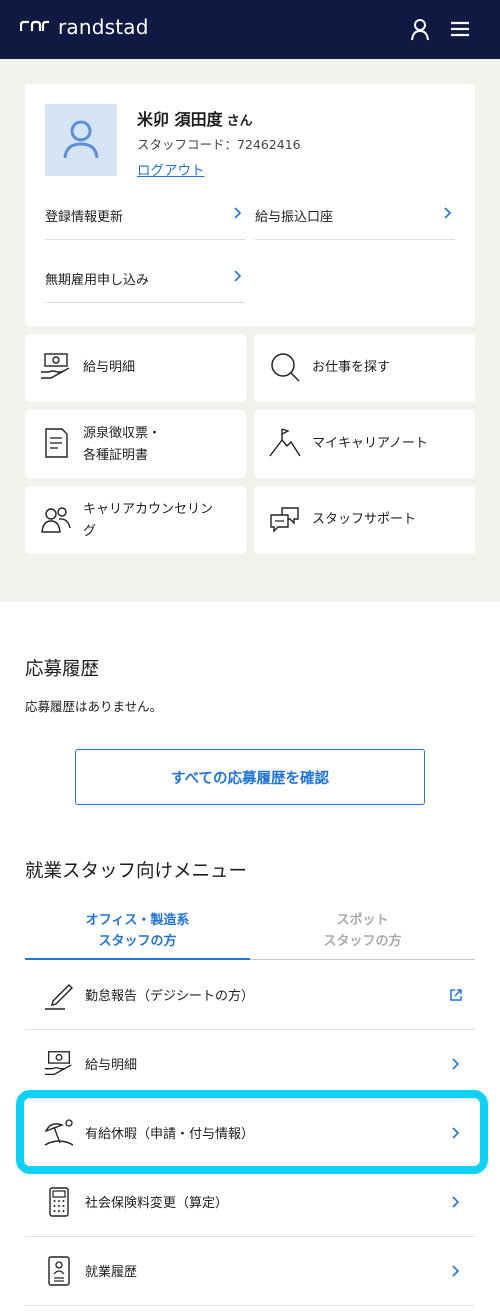 Image resolution: width=500 pixels, height=1315 pixels. Describe the element at coordinates (171, 169) in the screenshot. I see `logout-link: ログアウト` at that location.